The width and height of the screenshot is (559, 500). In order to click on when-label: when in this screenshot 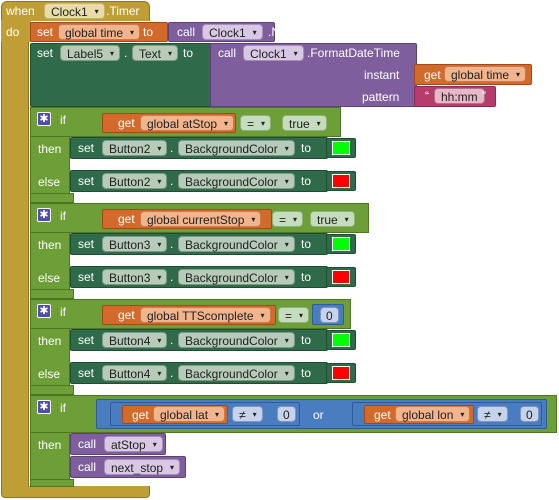, I will do `click(20, 11)`.